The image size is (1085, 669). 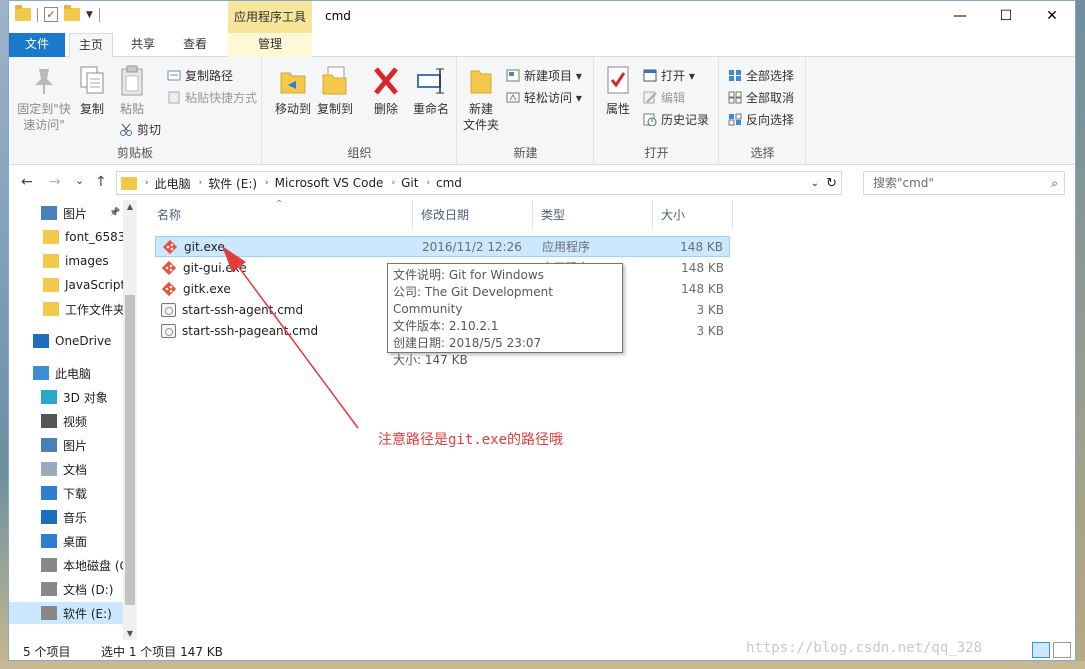 I want to click on watermark-text: https://blog.csdn.net/qq_328, so click(x=864, y=648).